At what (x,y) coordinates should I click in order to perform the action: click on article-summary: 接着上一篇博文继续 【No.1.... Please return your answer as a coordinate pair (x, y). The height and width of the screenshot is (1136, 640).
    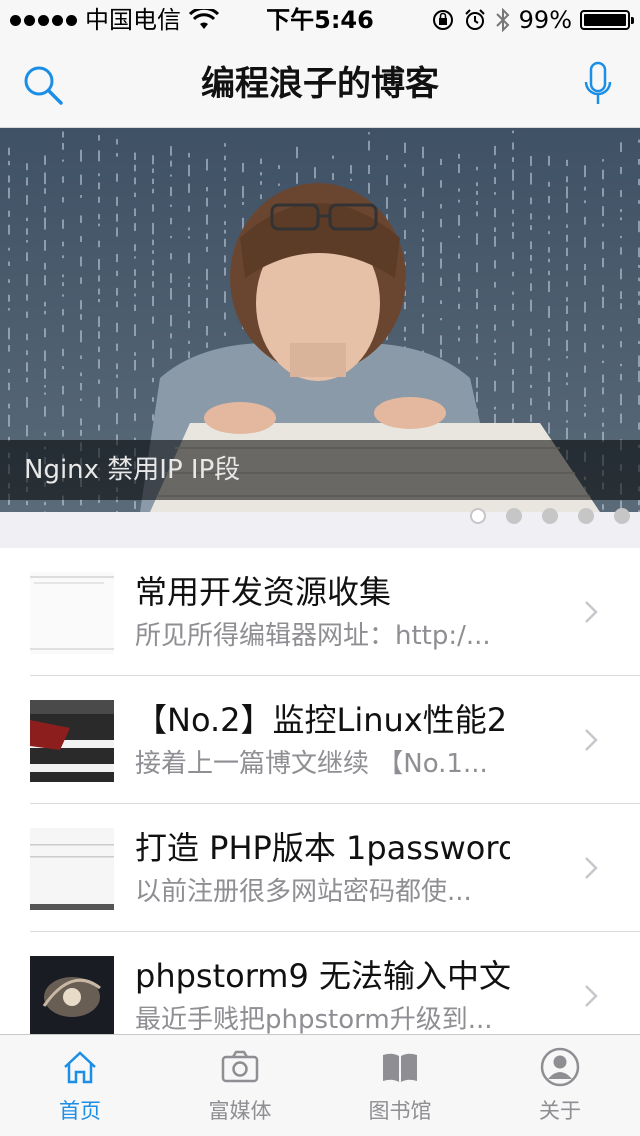
    Looking at the image, I should click on (311, 764).